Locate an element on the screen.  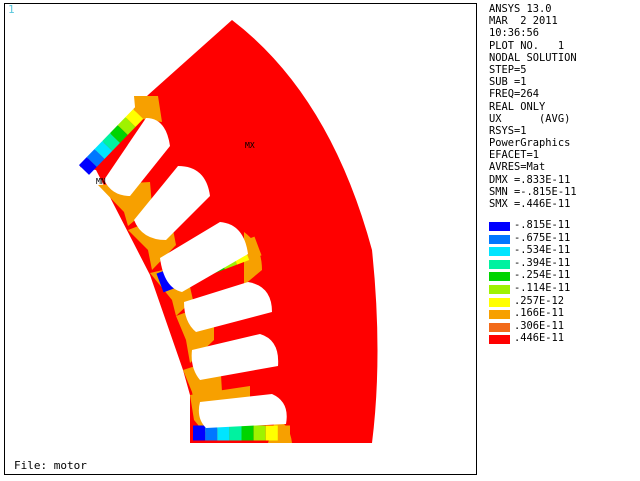
legend-value: -.254E-11 is located at coordinates (542, 275).